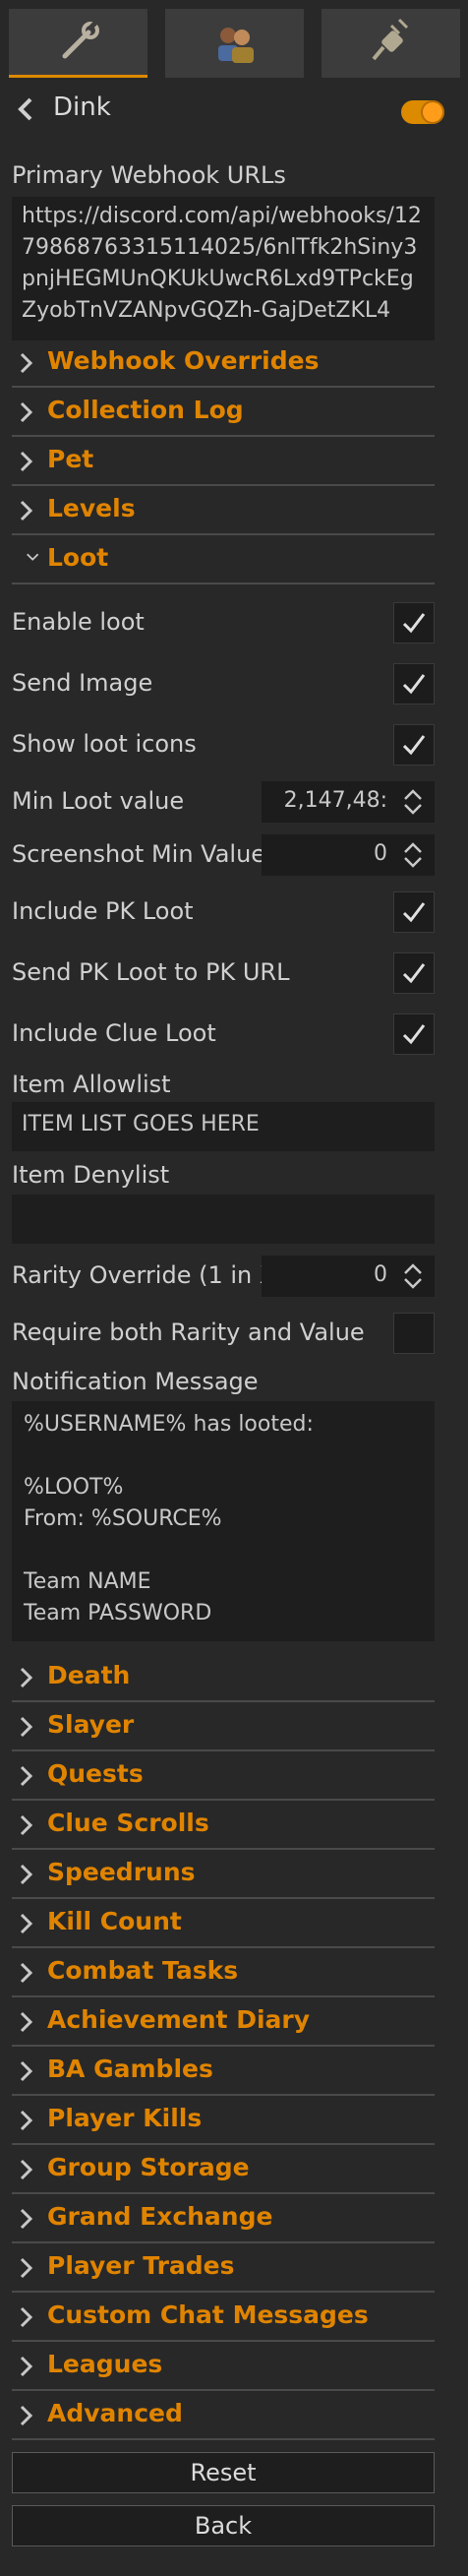  What do you see at coordinates (223, 559) in the screenshot?
I see `section-loot: Loot` at bounding box center [223, 559].